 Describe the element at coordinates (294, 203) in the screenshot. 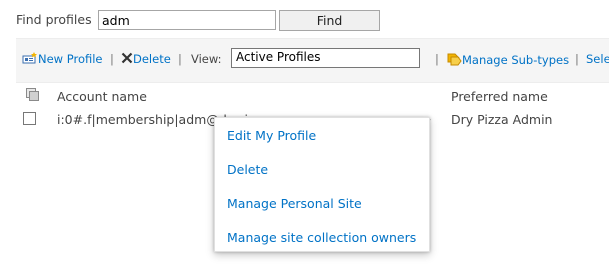

I see `menu-item-manage-personal-site: Manage Personal Site` at that location.